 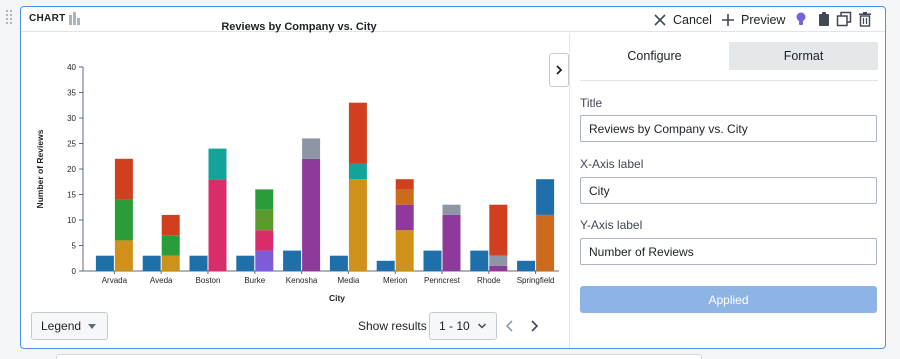 What do you see at coordinates (74, 271) in the screenshot?
I see `y-tick-label: 0` at bounding box center [74, 271].